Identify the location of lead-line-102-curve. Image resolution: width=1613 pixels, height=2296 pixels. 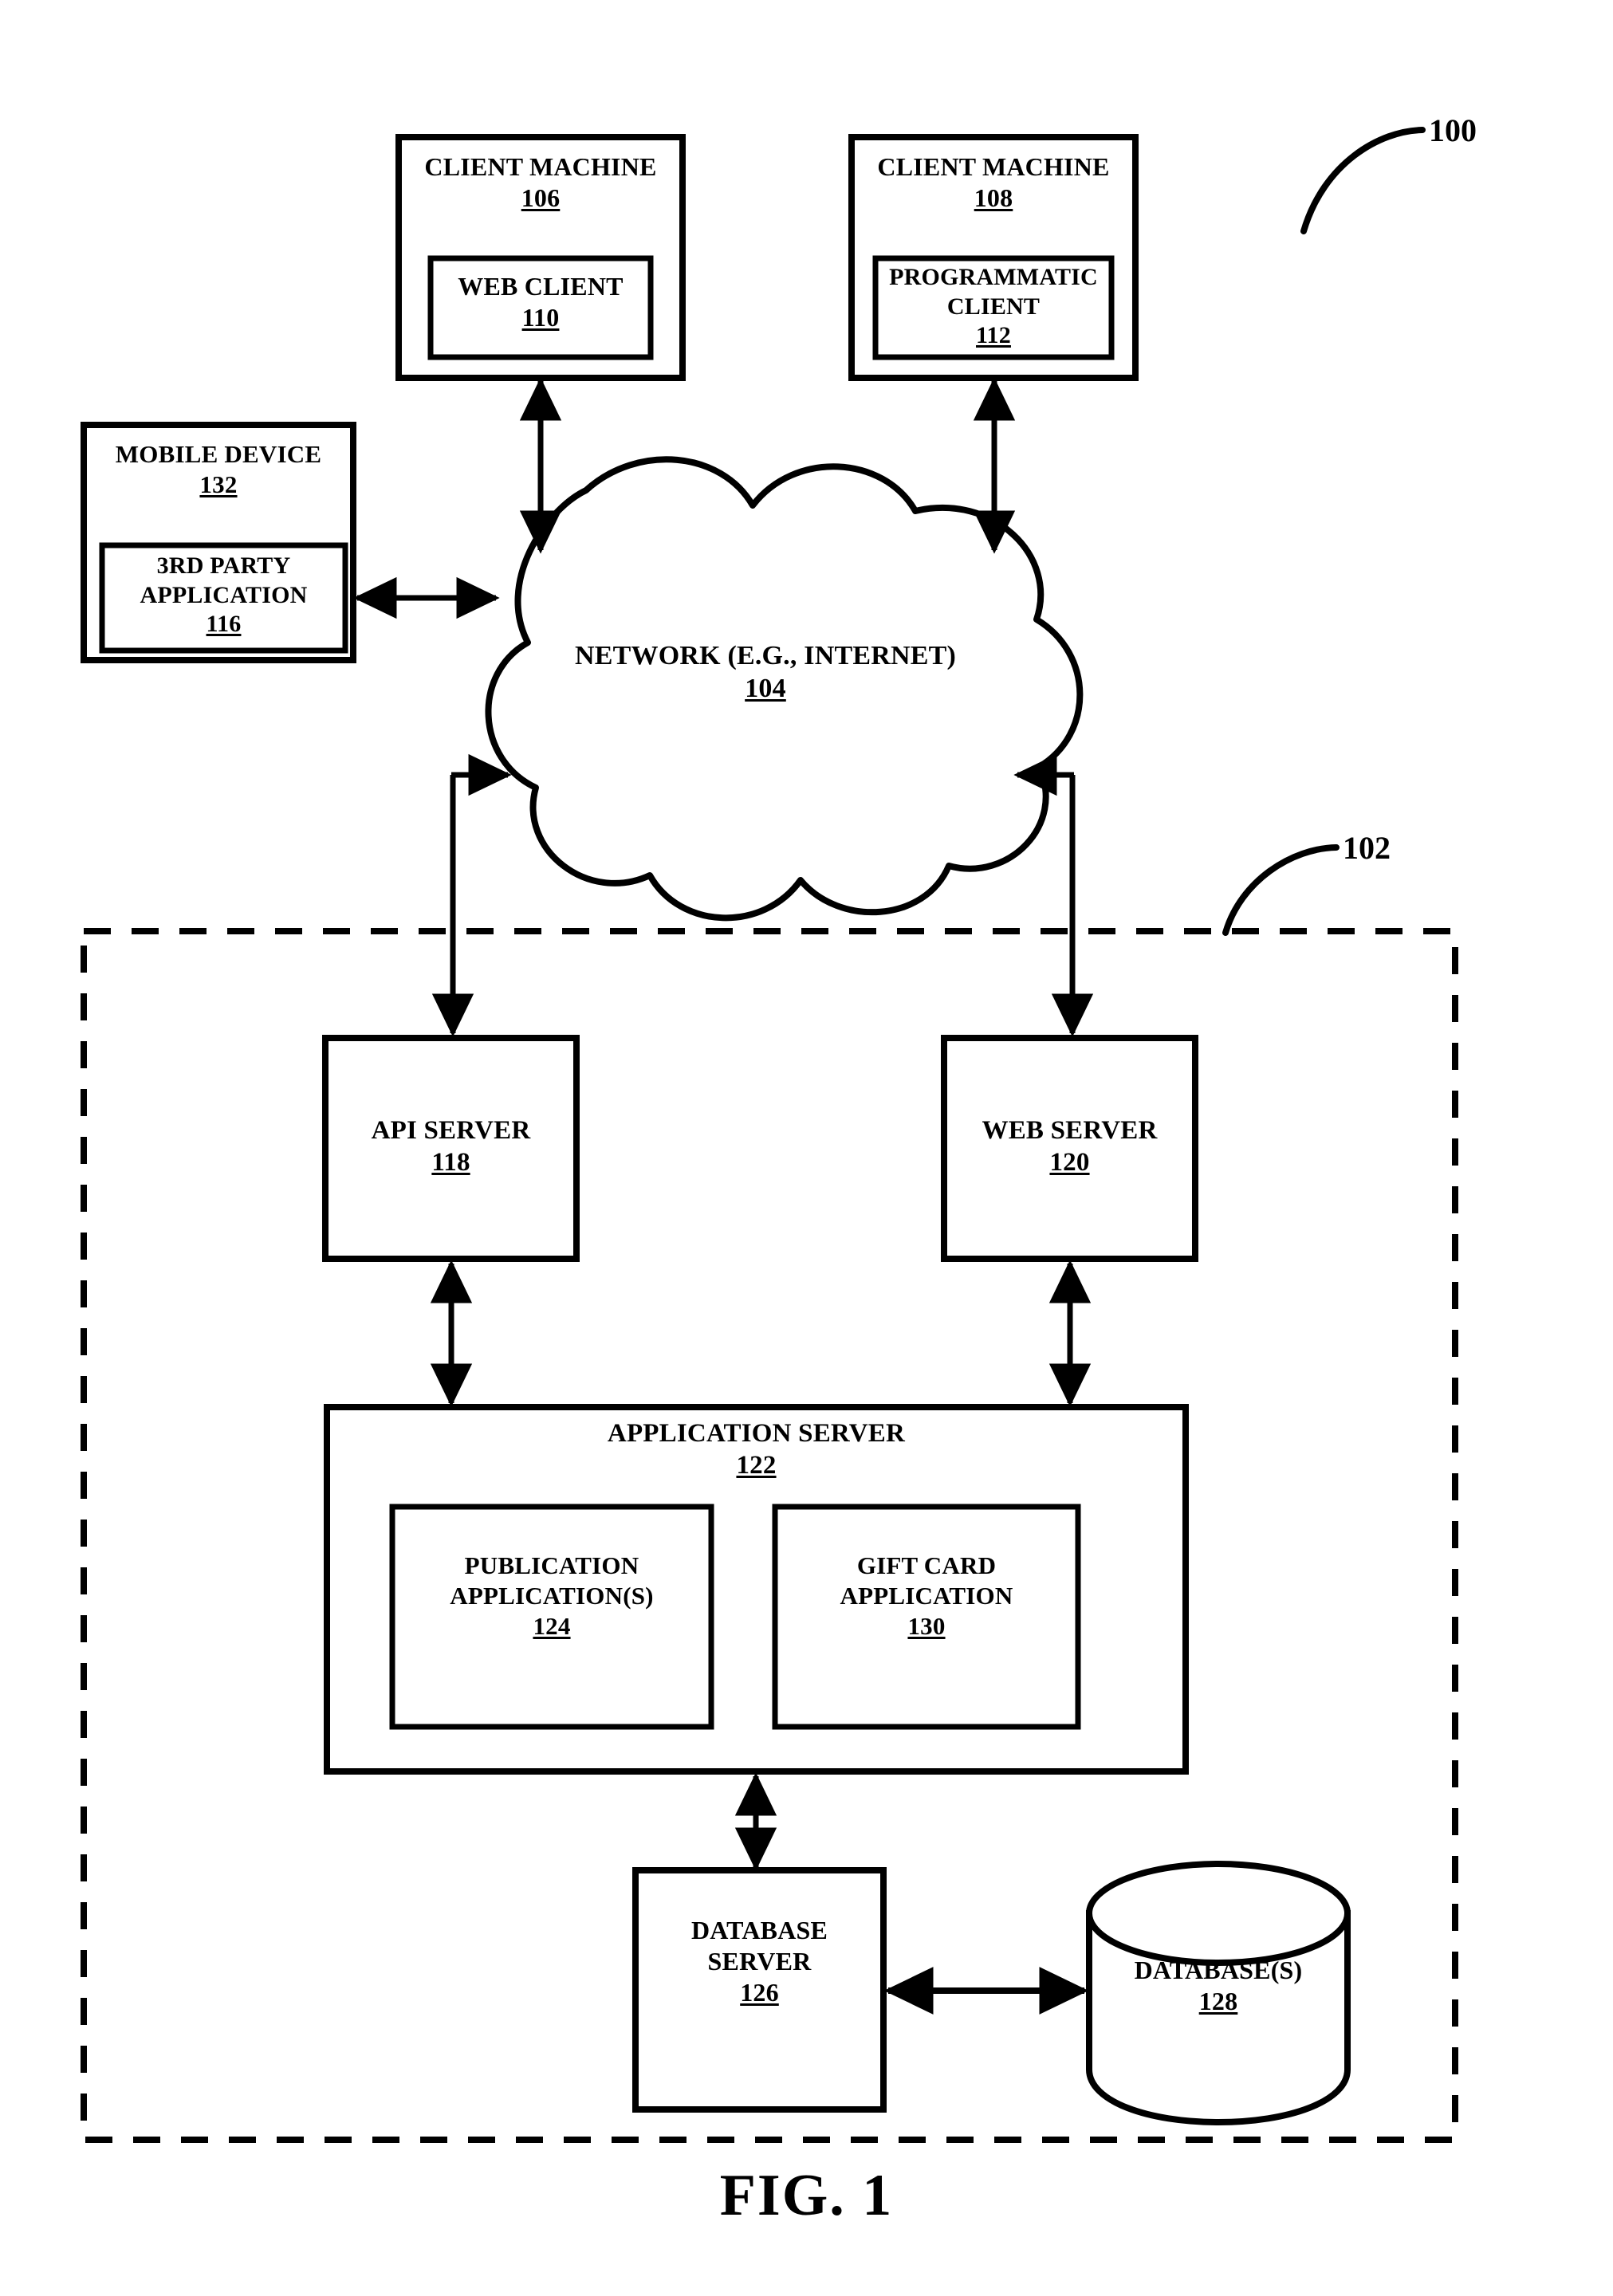
(1281, 890).